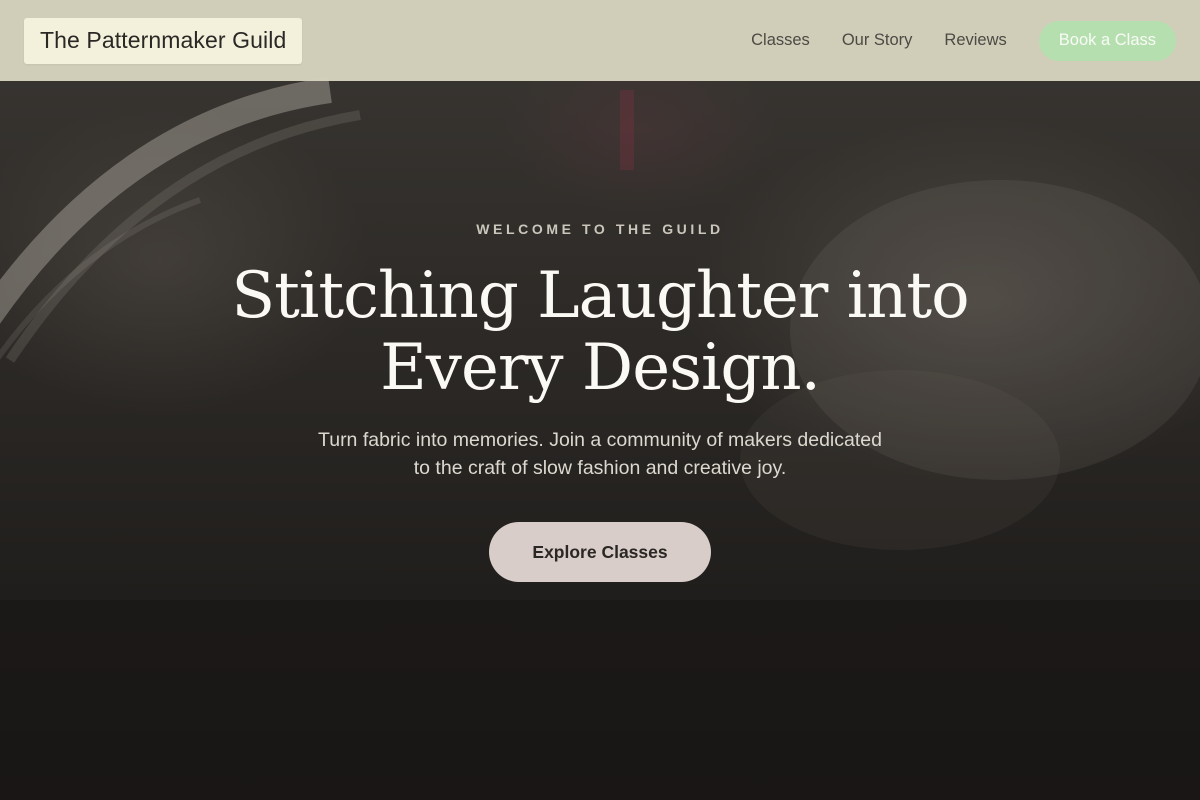 Image resolution: width=1200 pixels, height=800 pixels. Describe the element at coordinates (1107, 40) in the screenshot. I see `book-a-class-button: Book a Class` at that location.